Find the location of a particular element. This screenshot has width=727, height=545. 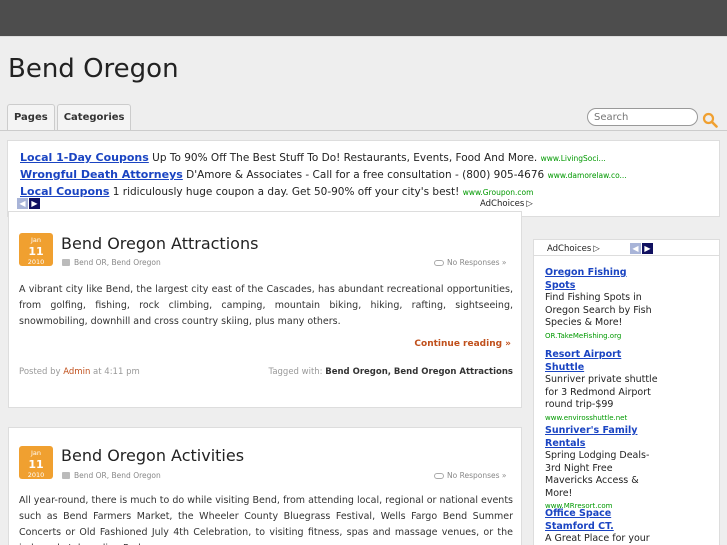

posted-by-label: Posted by is located at coordinates (40, 372).